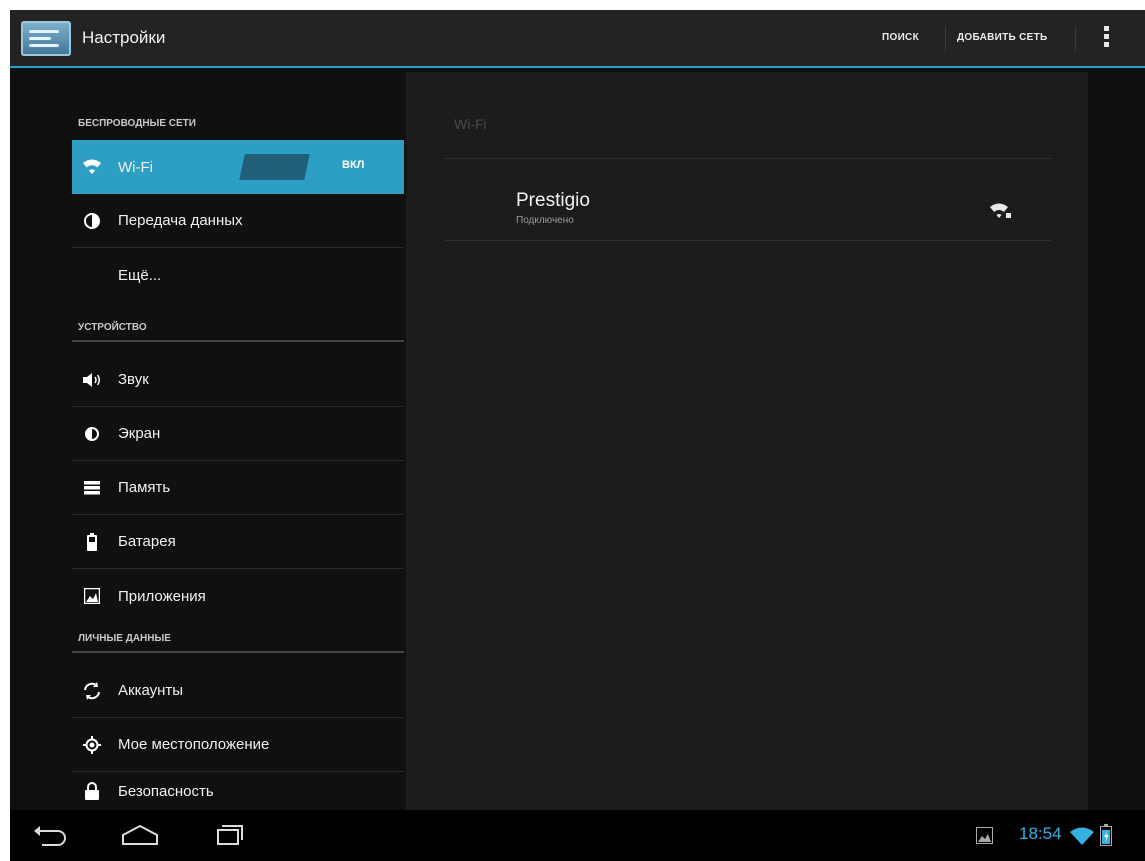 This screenshot has height=861, width=1145. I want to click on wifi-icon, so click(92, 167).